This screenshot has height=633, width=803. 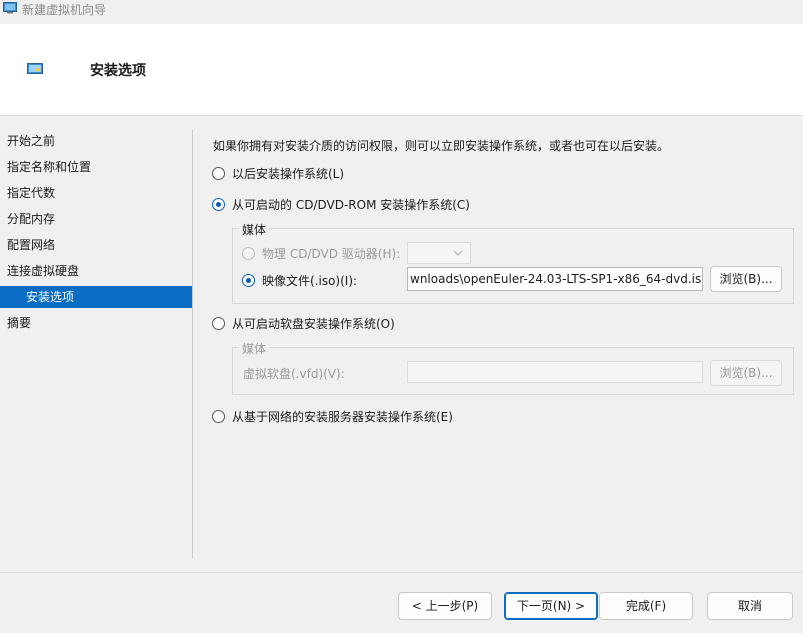 What do you see at coordinates (342, 416) in the screenshot?
I see `option-install-from-network-label: 从基于网络的安装服务器安装操作系统(E)` at bounding box center [342, 416].